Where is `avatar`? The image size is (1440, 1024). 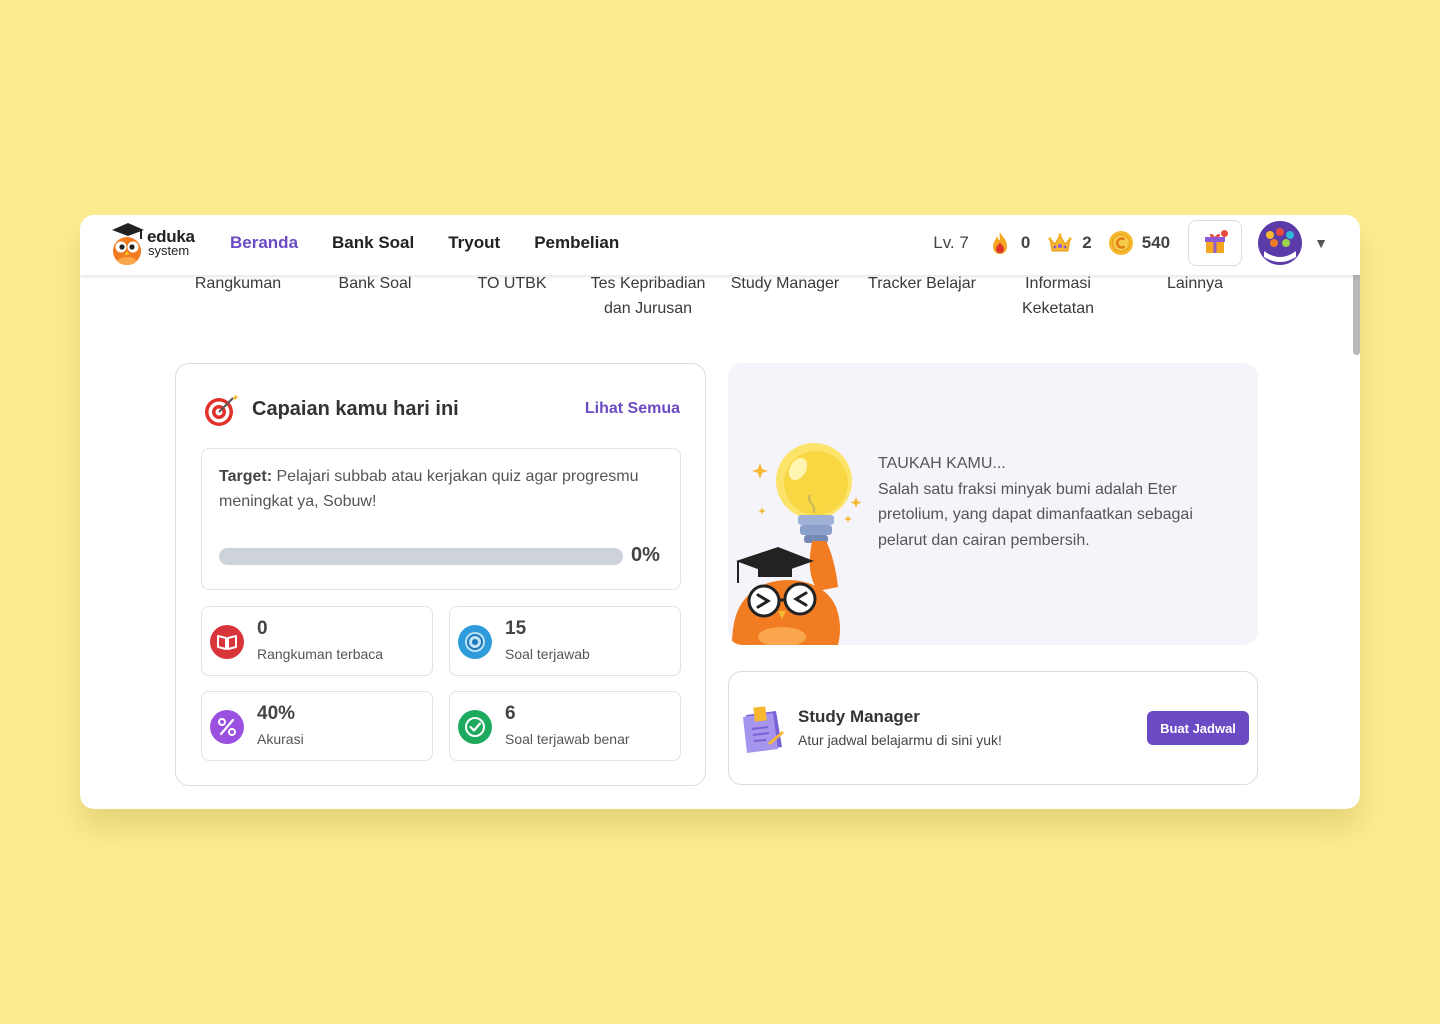
avatar is located at coordinates (1280, 243).